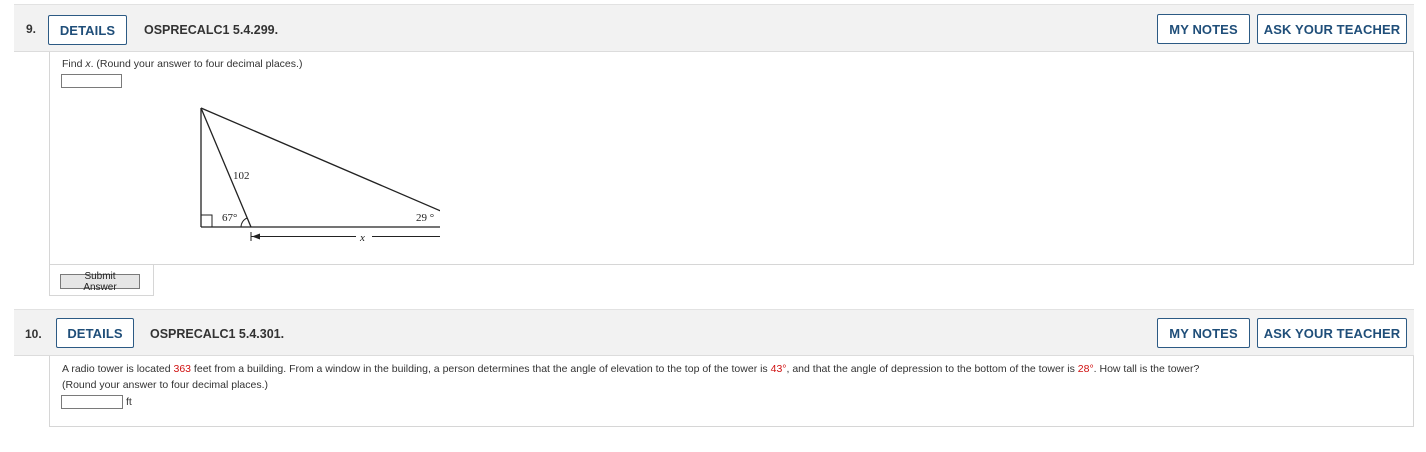 Image resolution: width=1426 pixels, height=452 pixels. I want to click on side-label: 102, so click(241, 176).